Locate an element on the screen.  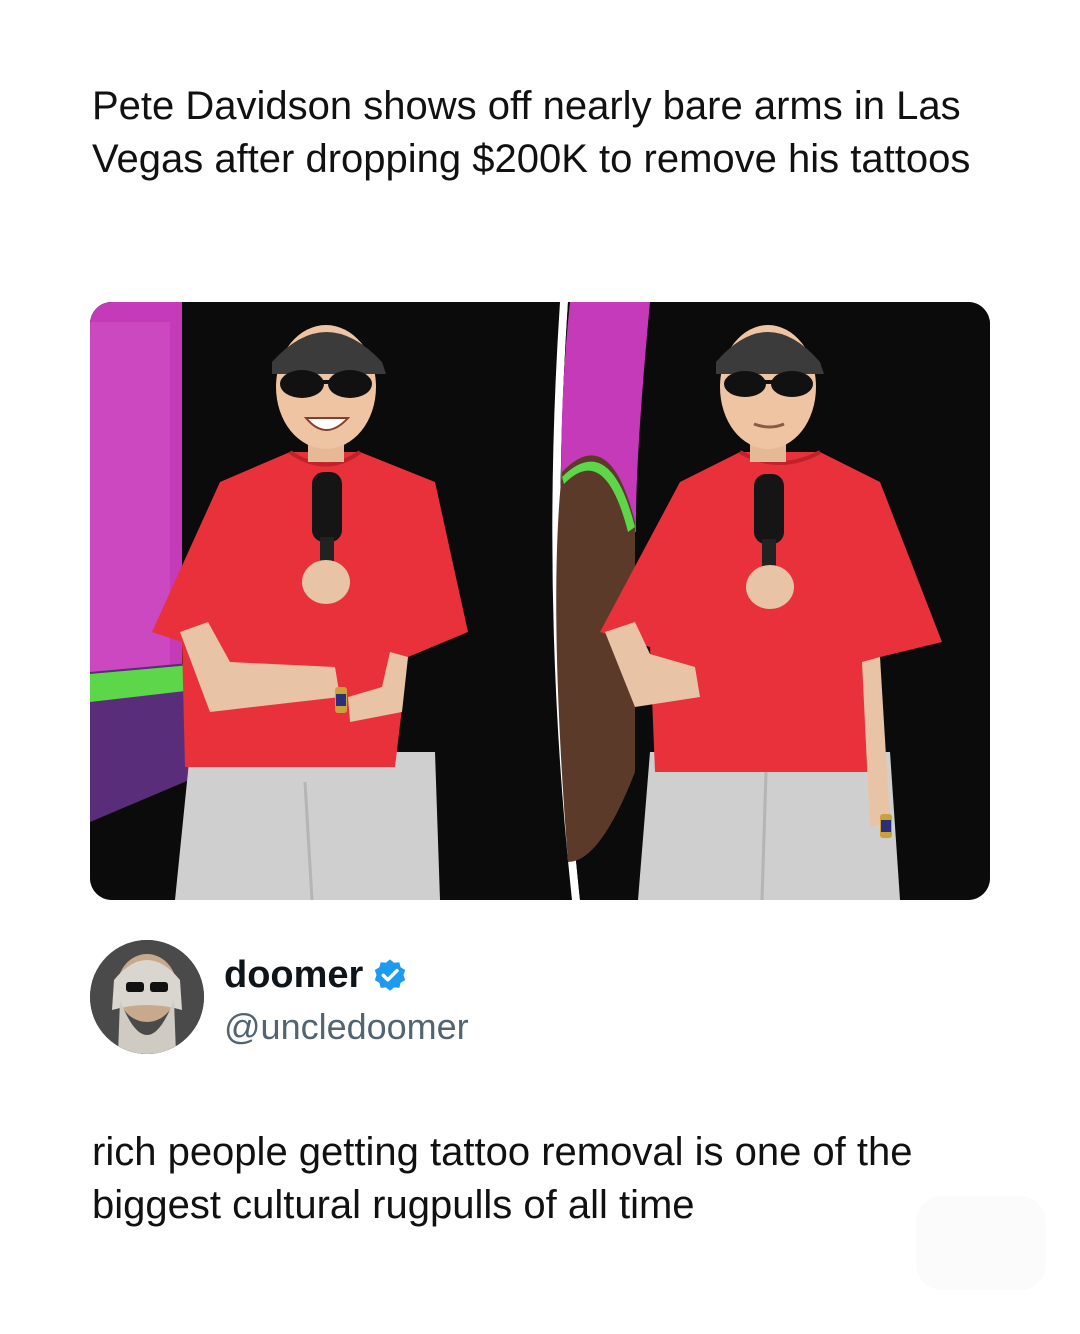
user-handle: @uncledoomer is located at coordinates (346, 1027).